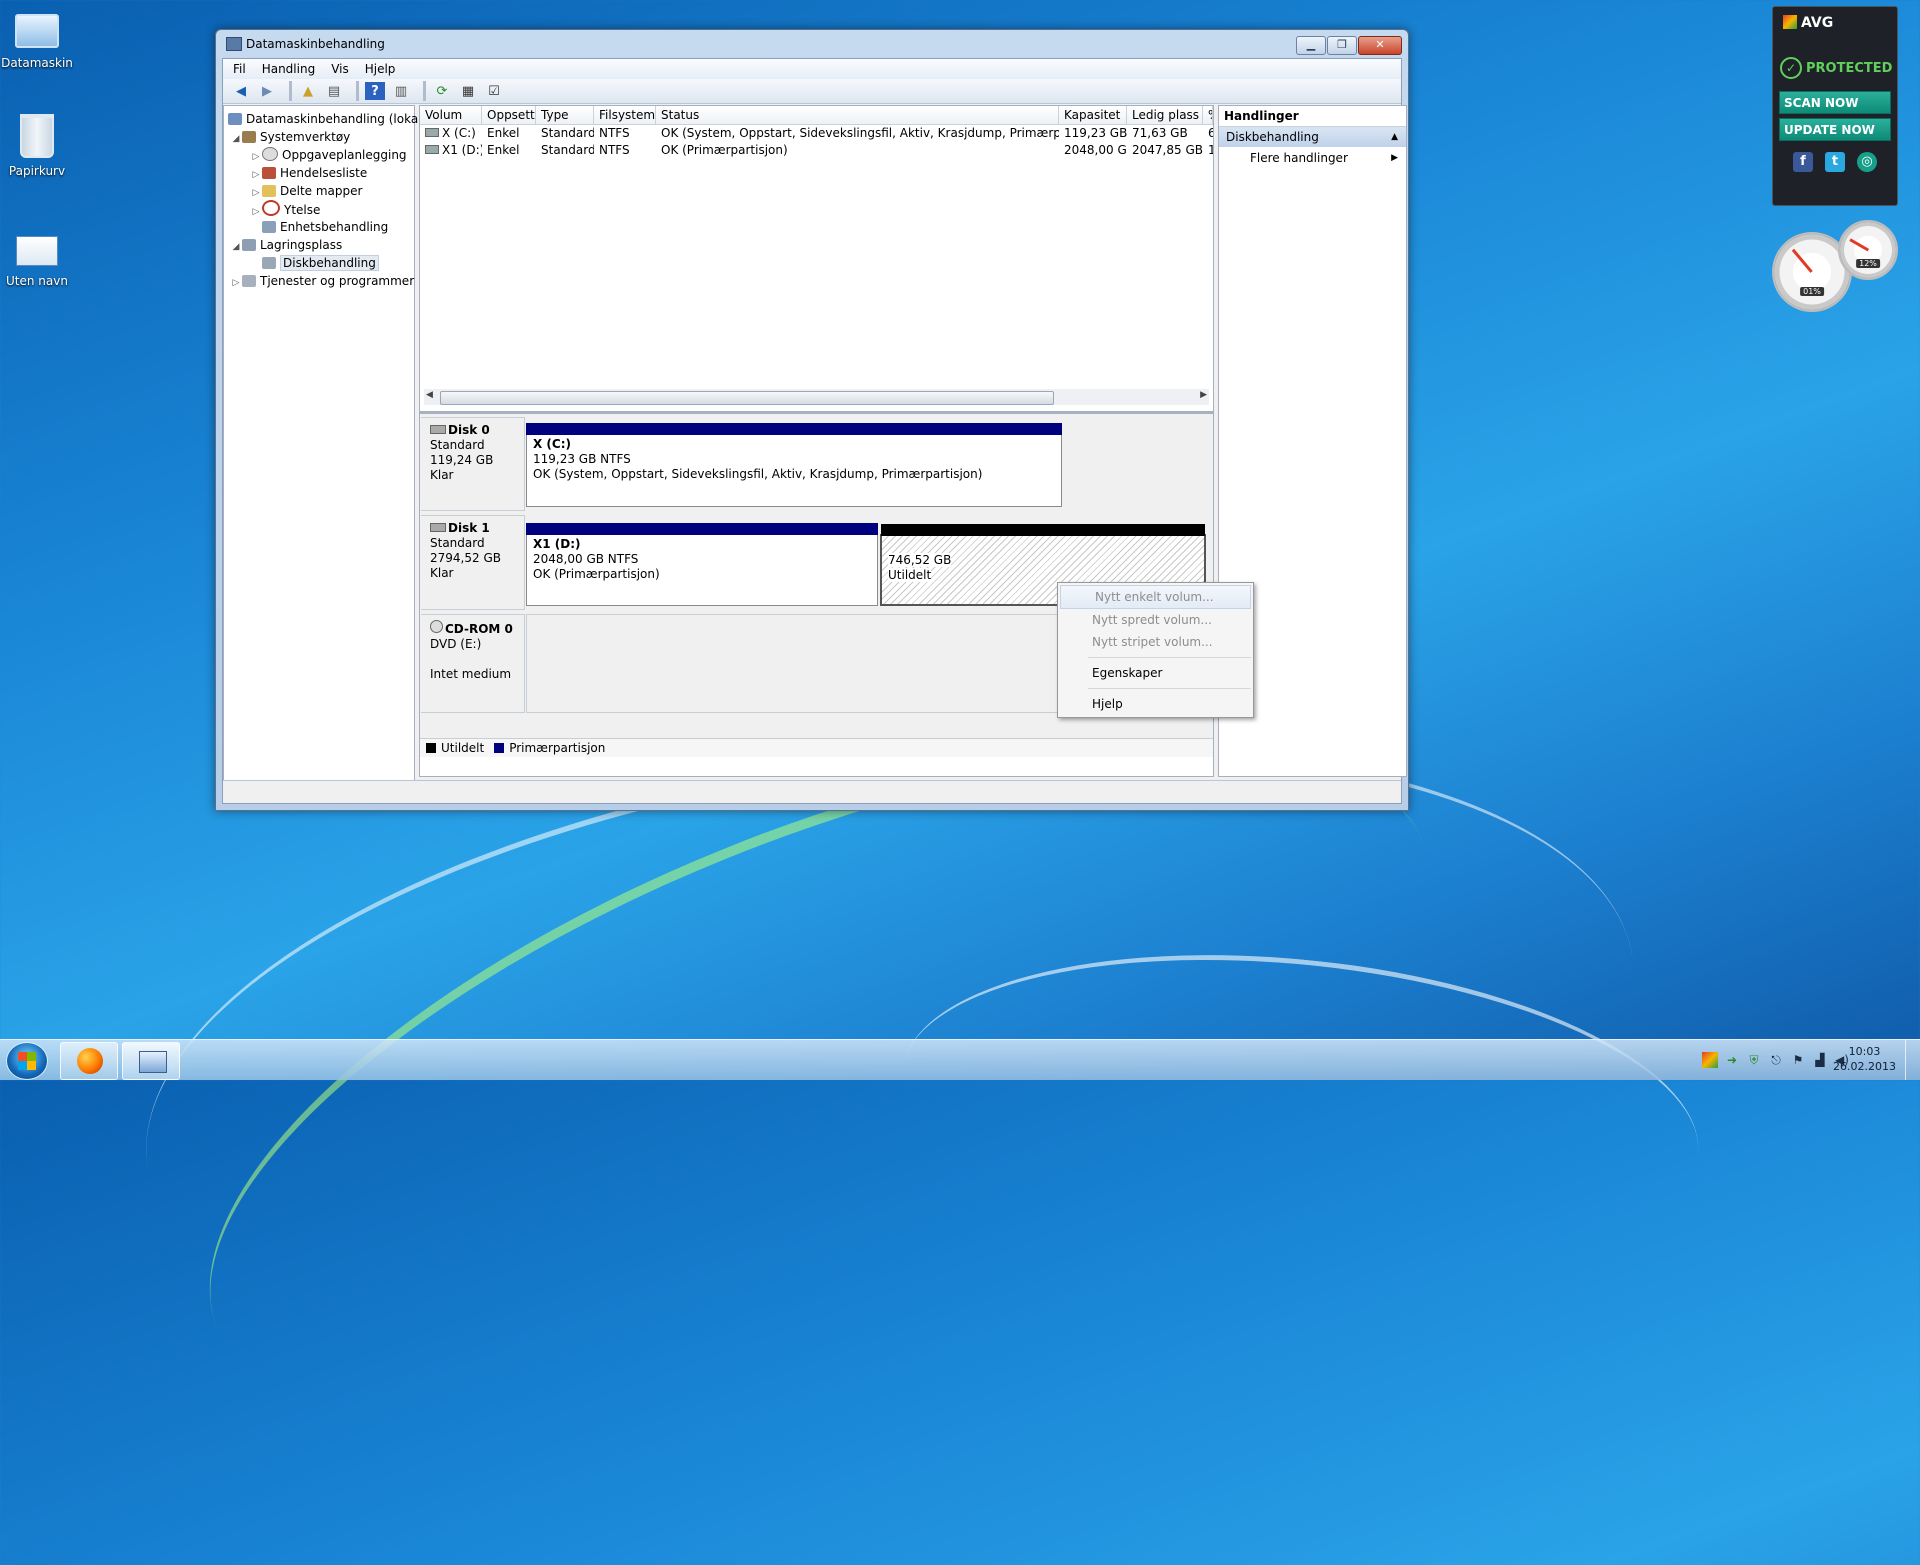 The height and width of the screenshot is (1565, 1920). Describe the element at coordinates (375, 91) in the screenshot. I see `help-icon: ?` at that location.